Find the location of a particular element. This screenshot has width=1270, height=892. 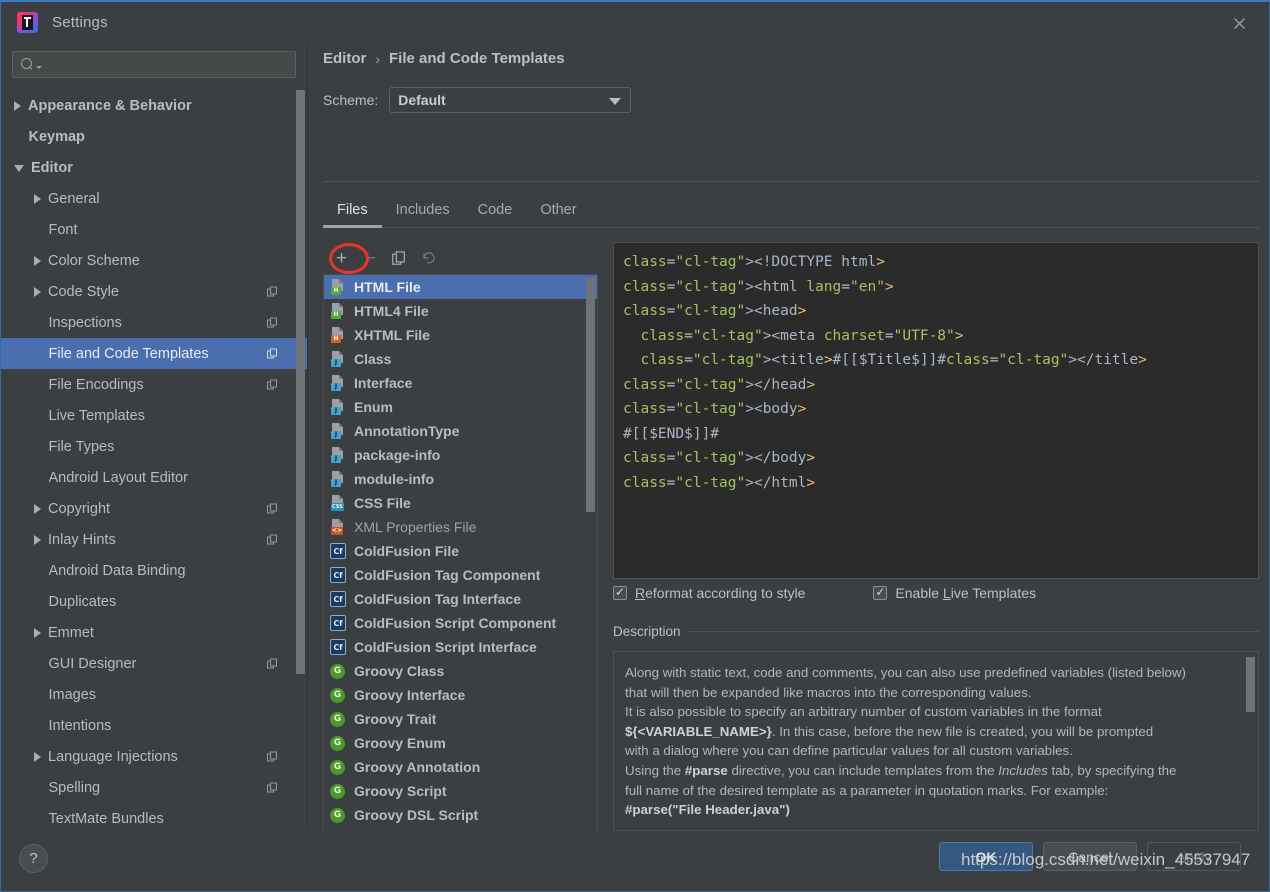

template-list-item: Cf ColdFusion Script Interface is located at coordinates (460, 647).